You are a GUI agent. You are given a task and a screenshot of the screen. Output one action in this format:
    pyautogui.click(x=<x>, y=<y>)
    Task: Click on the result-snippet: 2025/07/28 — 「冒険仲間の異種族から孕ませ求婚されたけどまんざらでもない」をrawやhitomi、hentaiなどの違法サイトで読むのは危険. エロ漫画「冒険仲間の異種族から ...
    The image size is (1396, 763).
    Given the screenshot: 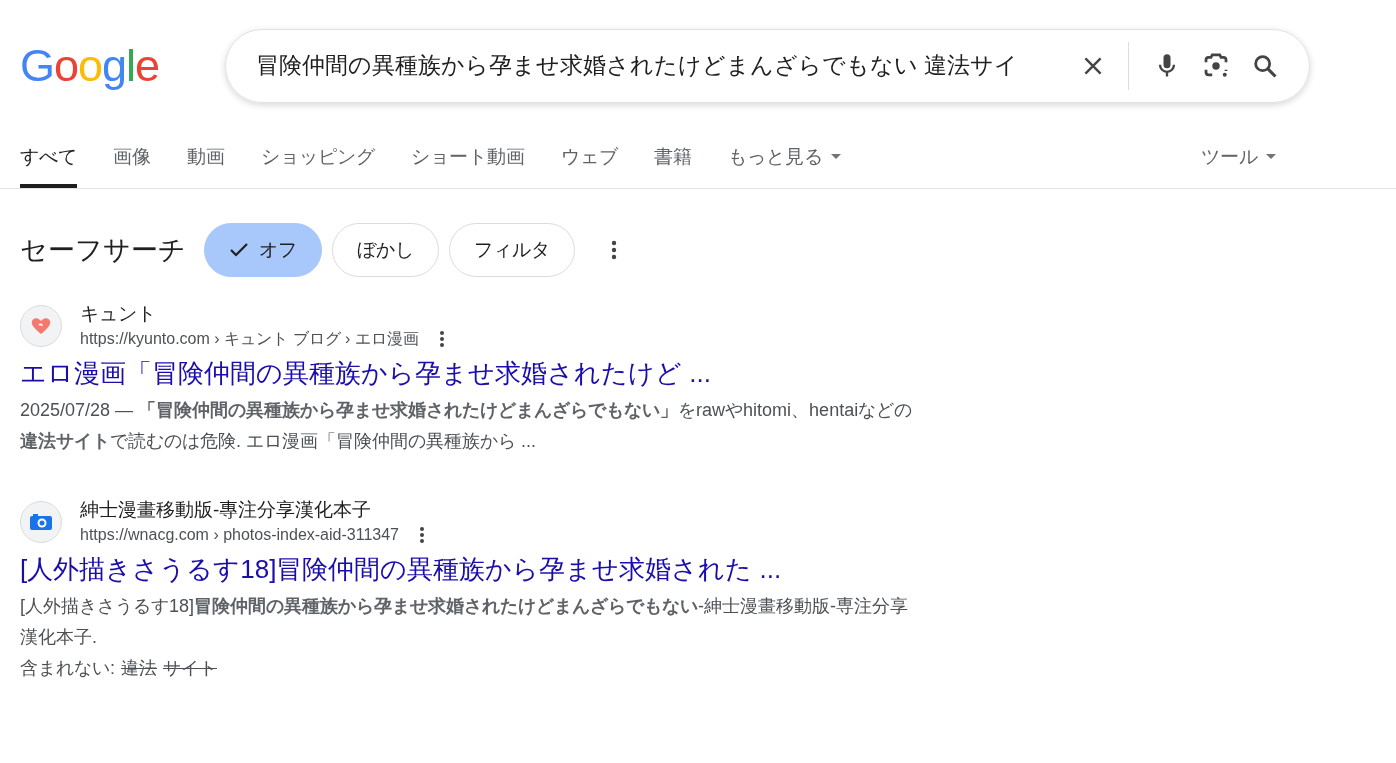 What is the action you would take?
    pyautogui.click(x=467, y=426)
    